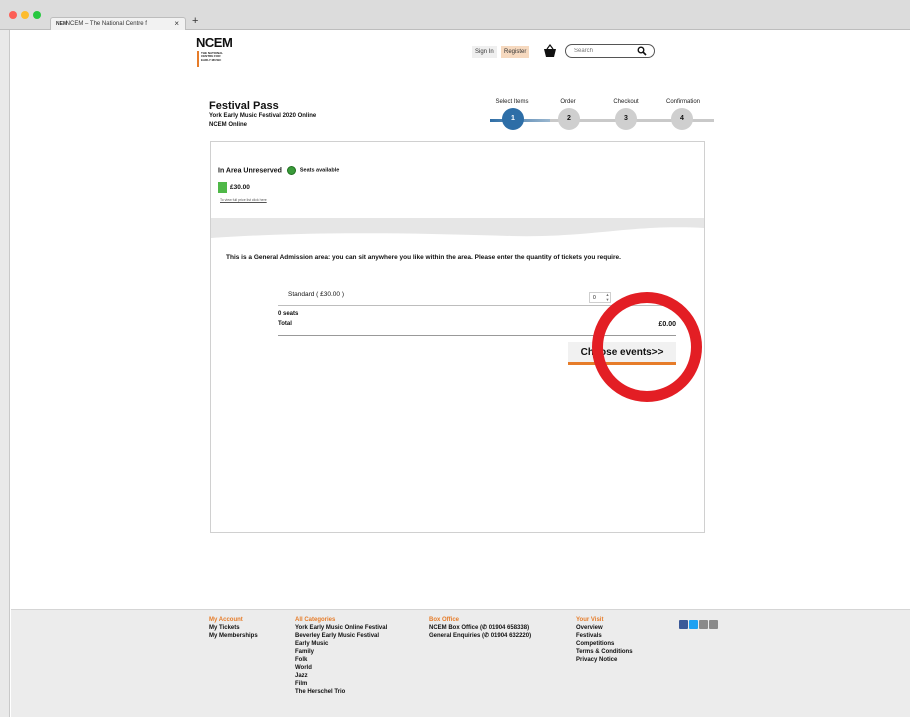 Image resolution: width=910 pixels, height=717 pixels. I want to click on footer-link: Early Music, so click(341, 644).